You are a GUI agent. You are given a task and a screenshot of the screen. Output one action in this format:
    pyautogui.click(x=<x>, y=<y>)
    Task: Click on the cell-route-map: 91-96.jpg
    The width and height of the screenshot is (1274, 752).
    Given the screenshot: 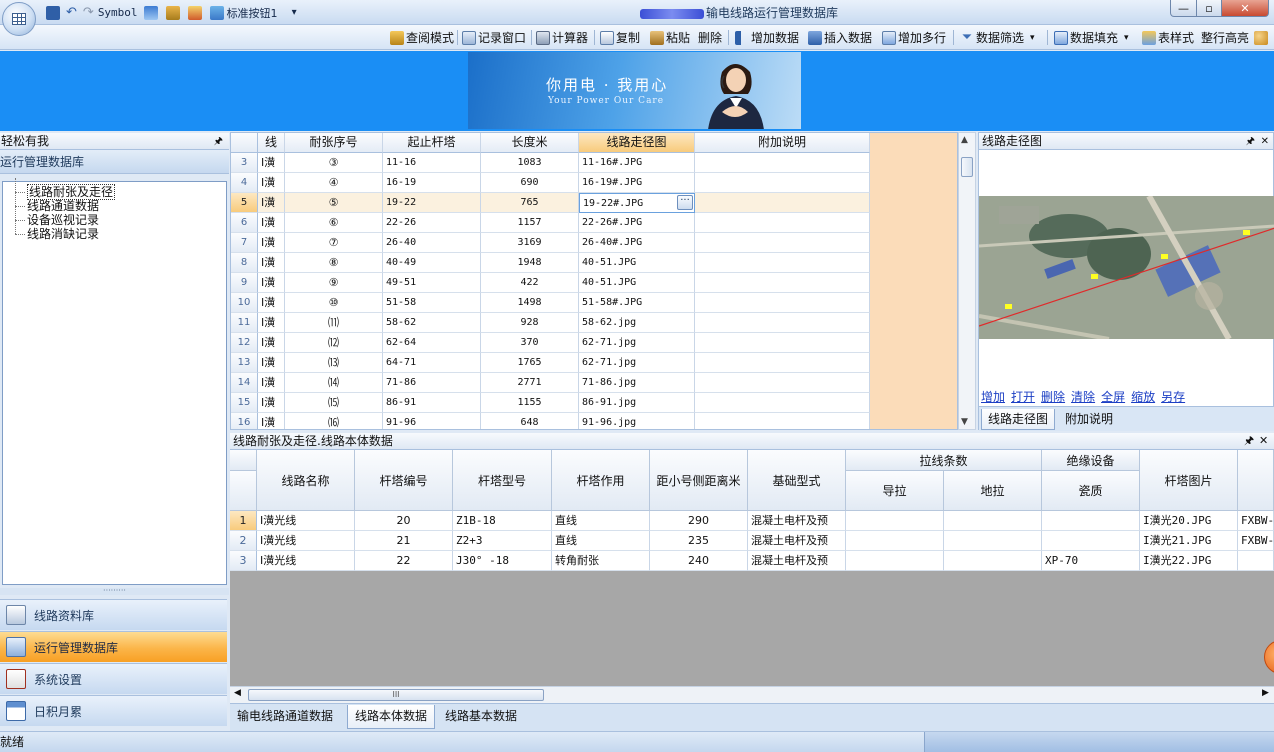 What is the action you would take?
    pyautogui.click(x=637, y=421)
    